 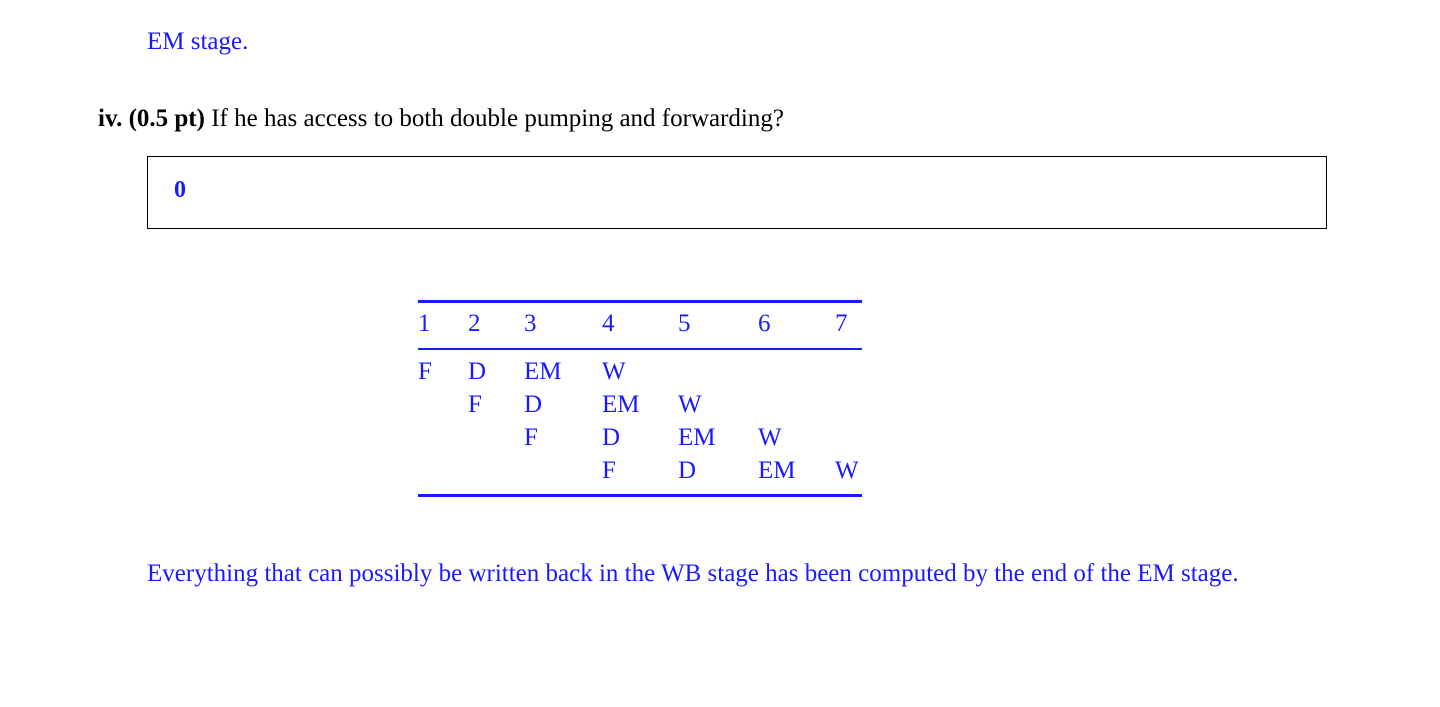 I want to click on previous-answer-text: EM stage., so click(x=198, y=41).